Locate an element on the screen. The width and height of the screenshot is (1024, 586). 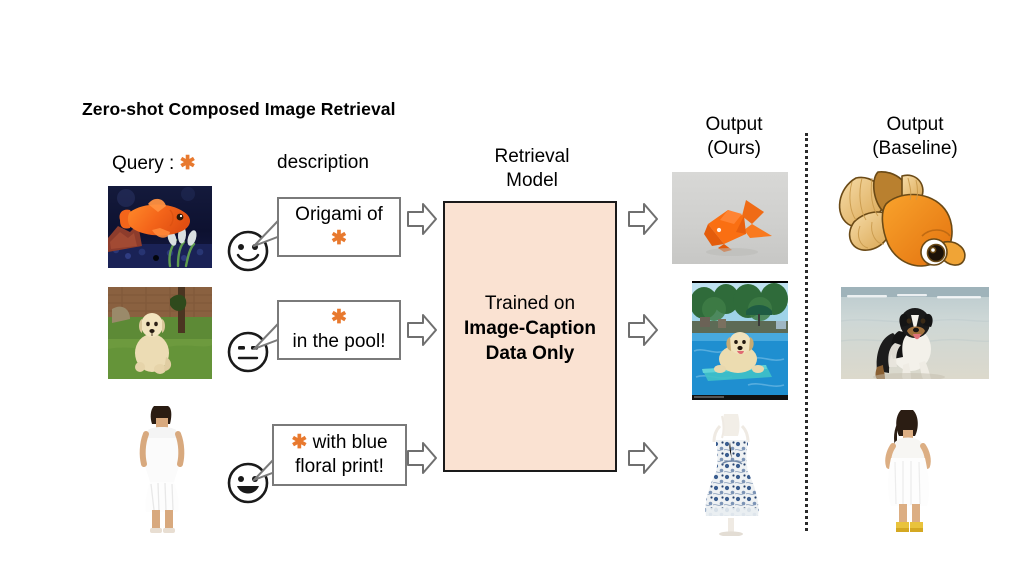
model-body-line1: Trained on is located at coordinates (530, 303).